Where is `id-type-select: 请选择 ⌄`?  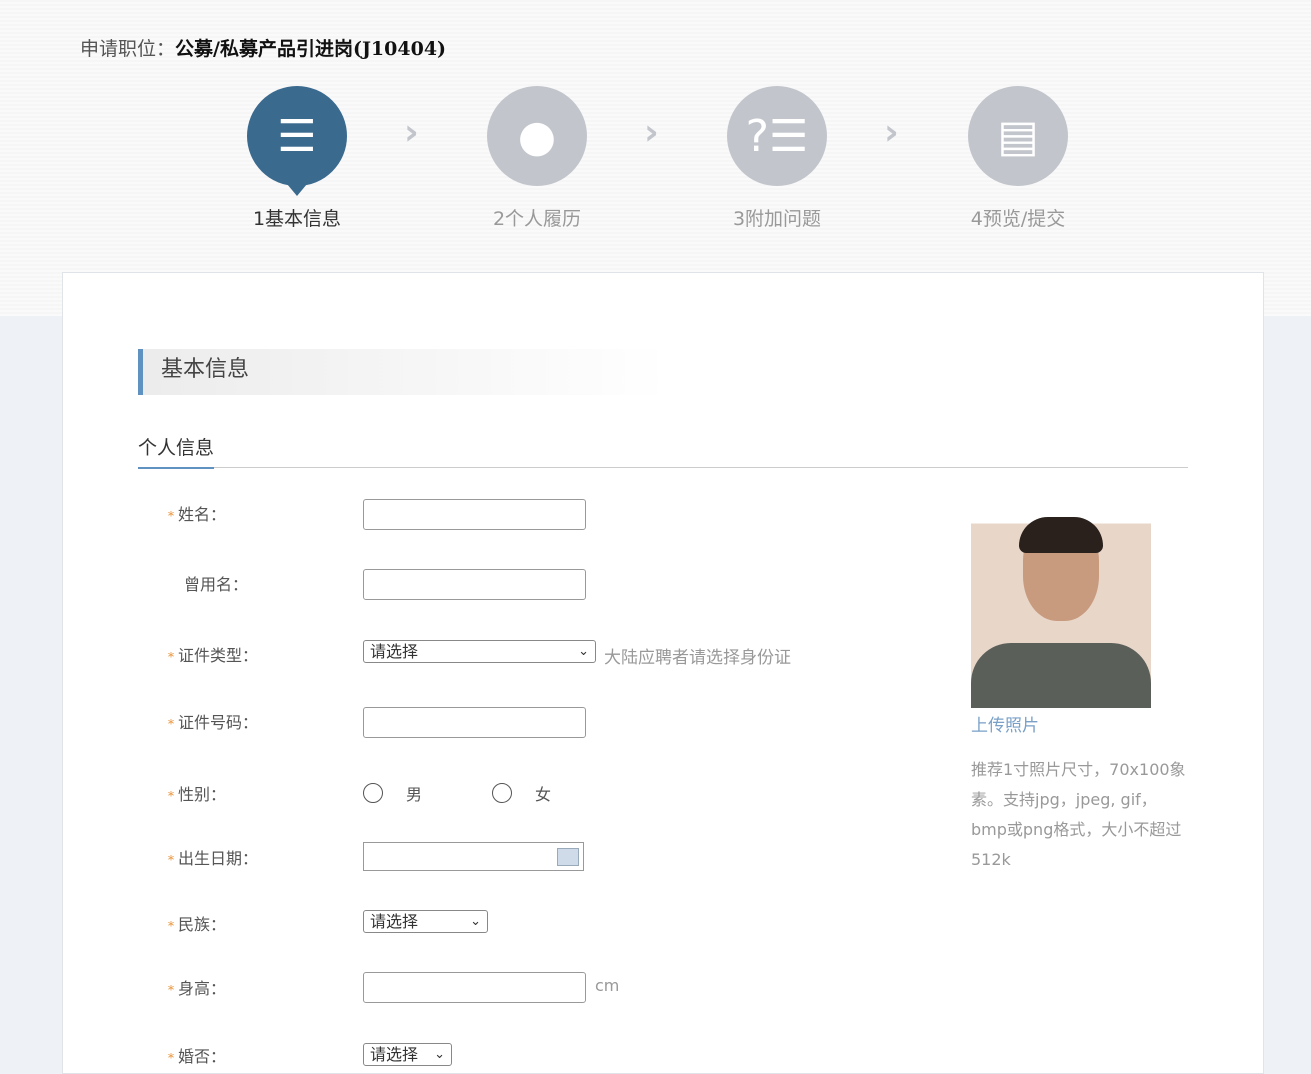 id-type-select: 请选择 ⌄ is located at coordinates (479, 651).